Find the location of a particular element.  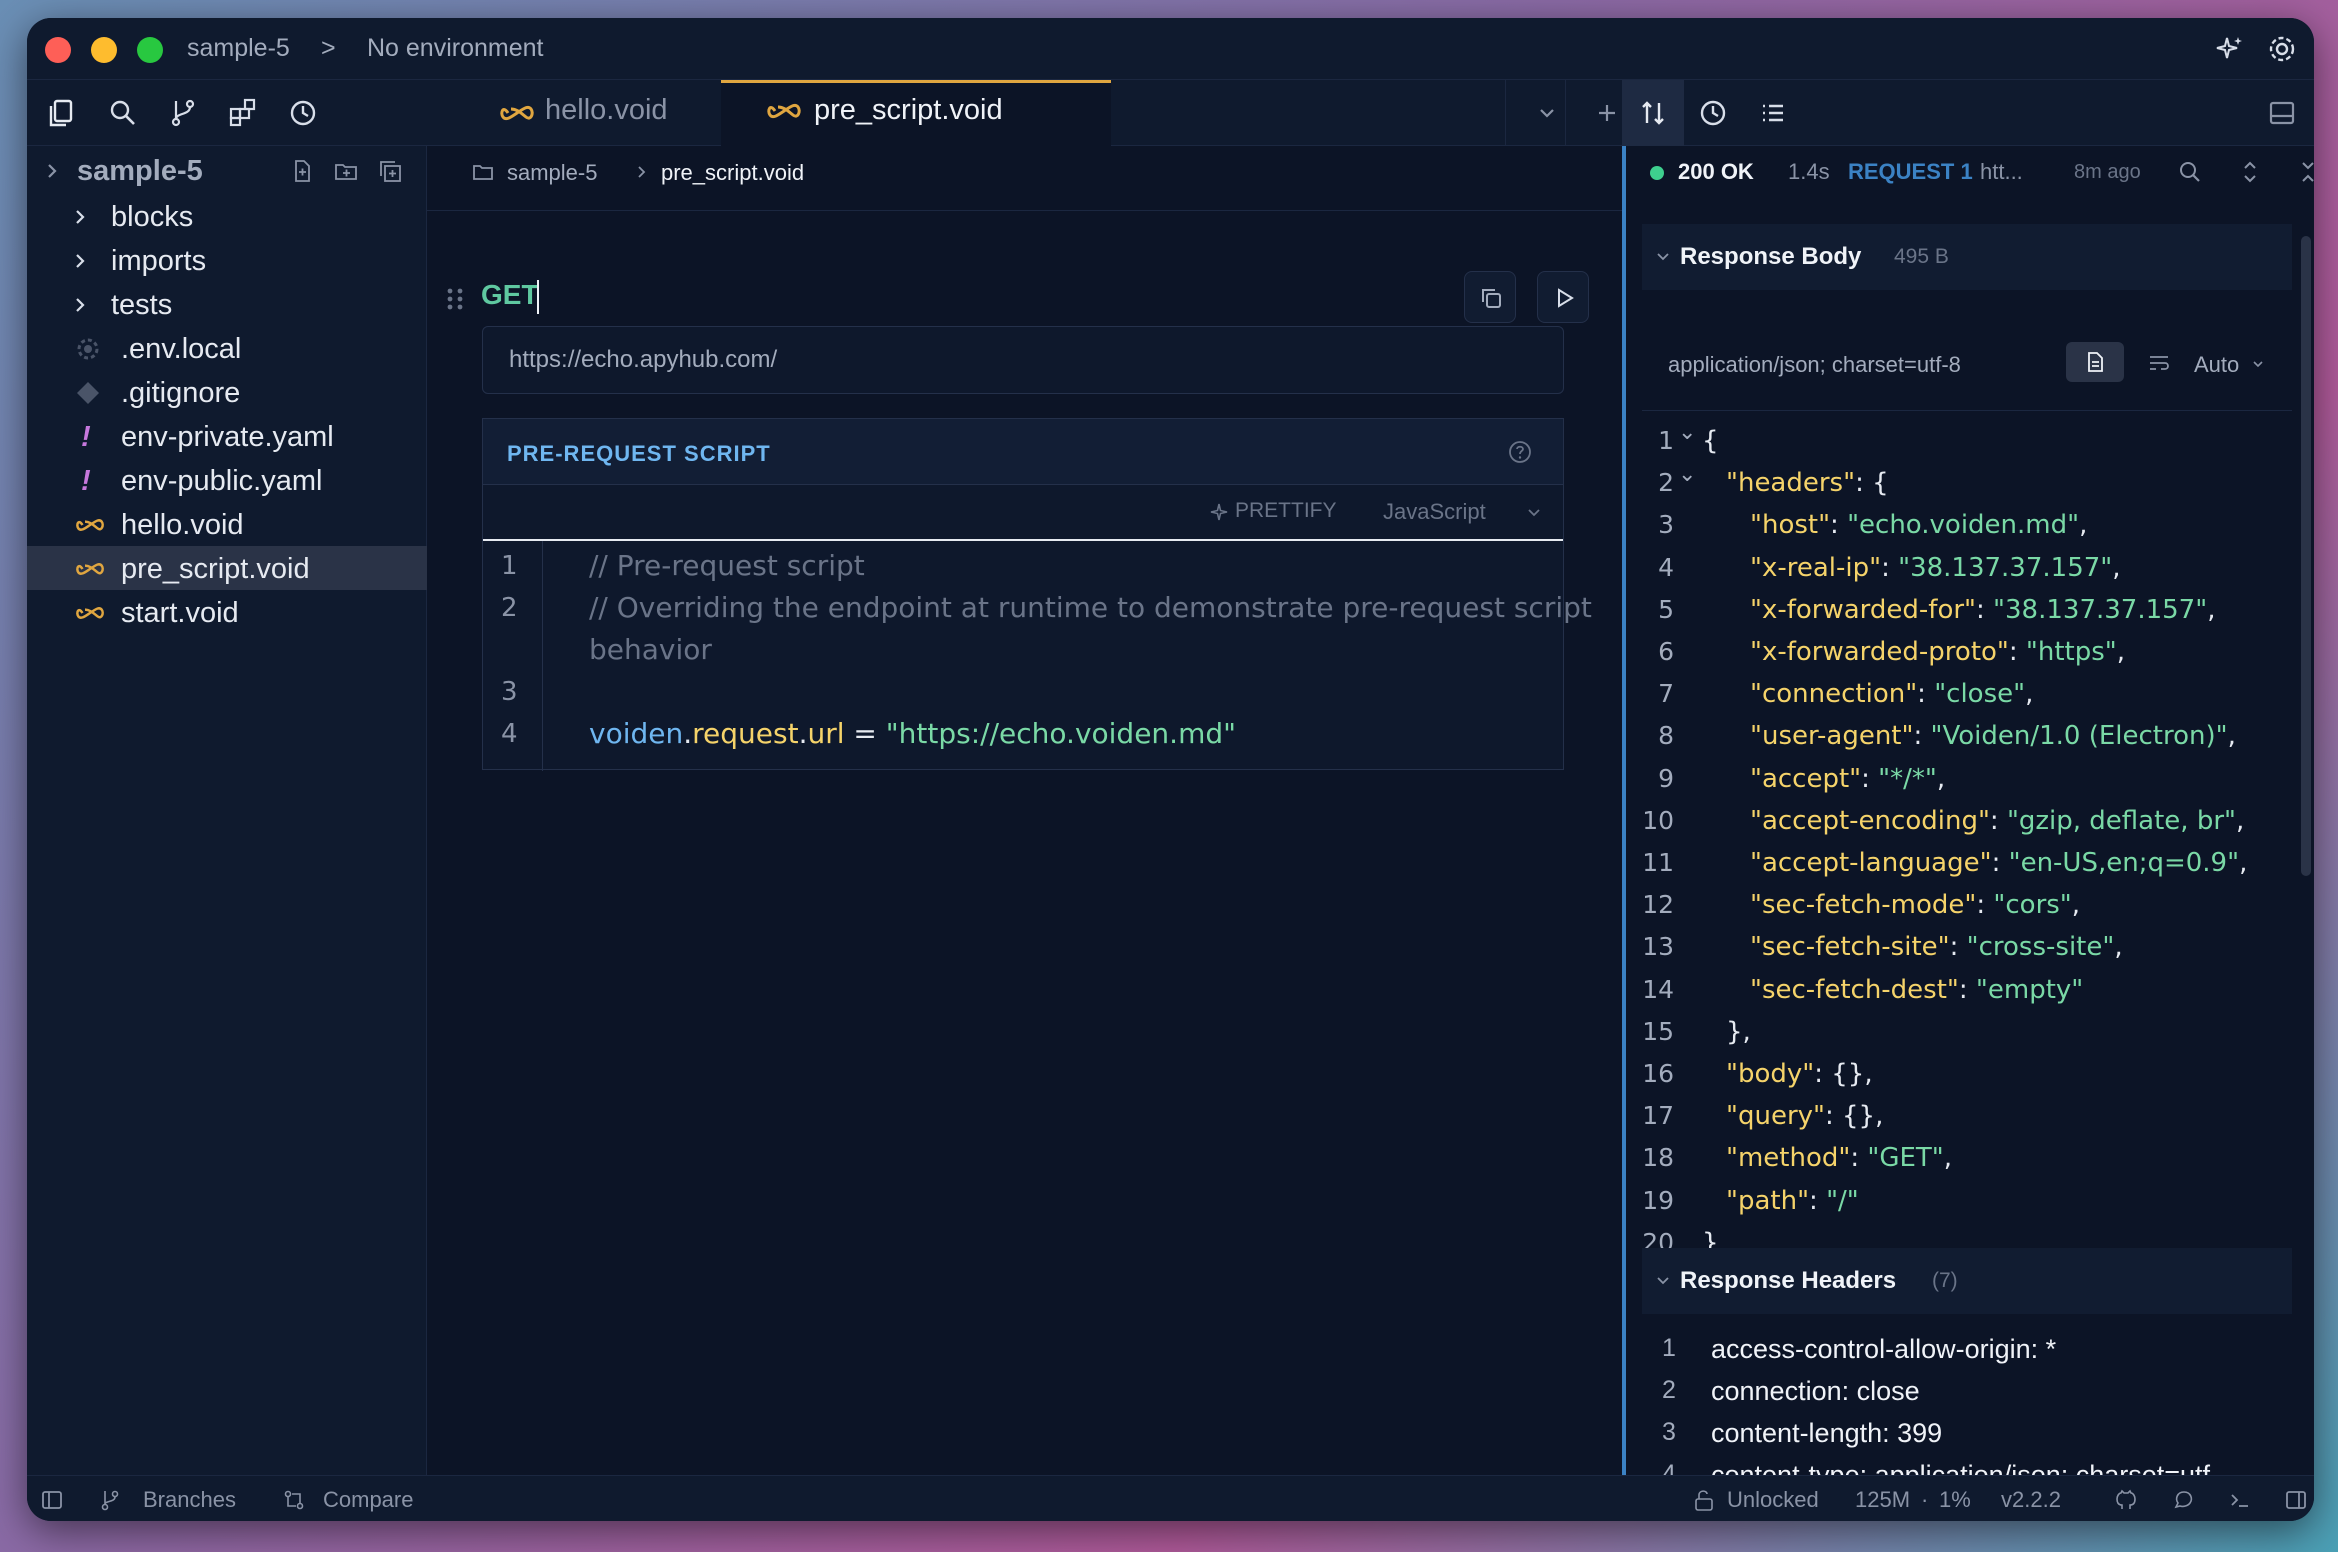

file-env-public-yaml: ! env-public.yaml is located at coordinates (227, 480).